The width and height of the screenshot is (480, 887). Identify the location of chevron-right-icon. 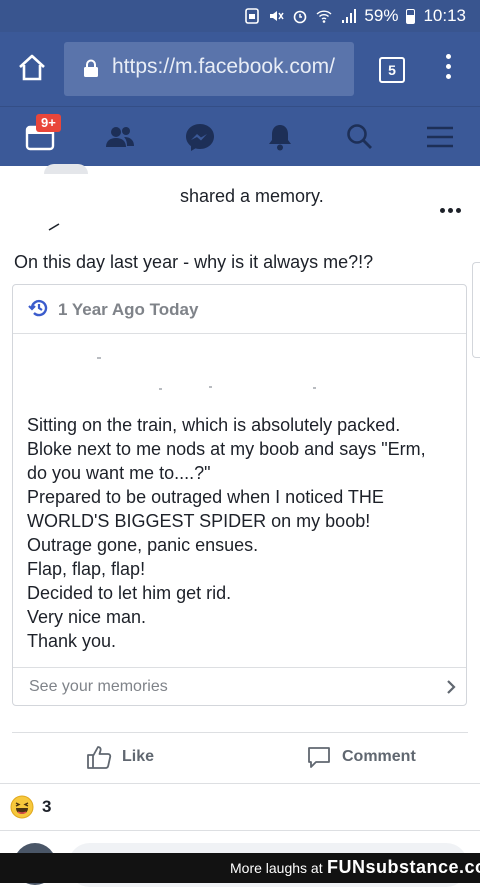
(451, 687).